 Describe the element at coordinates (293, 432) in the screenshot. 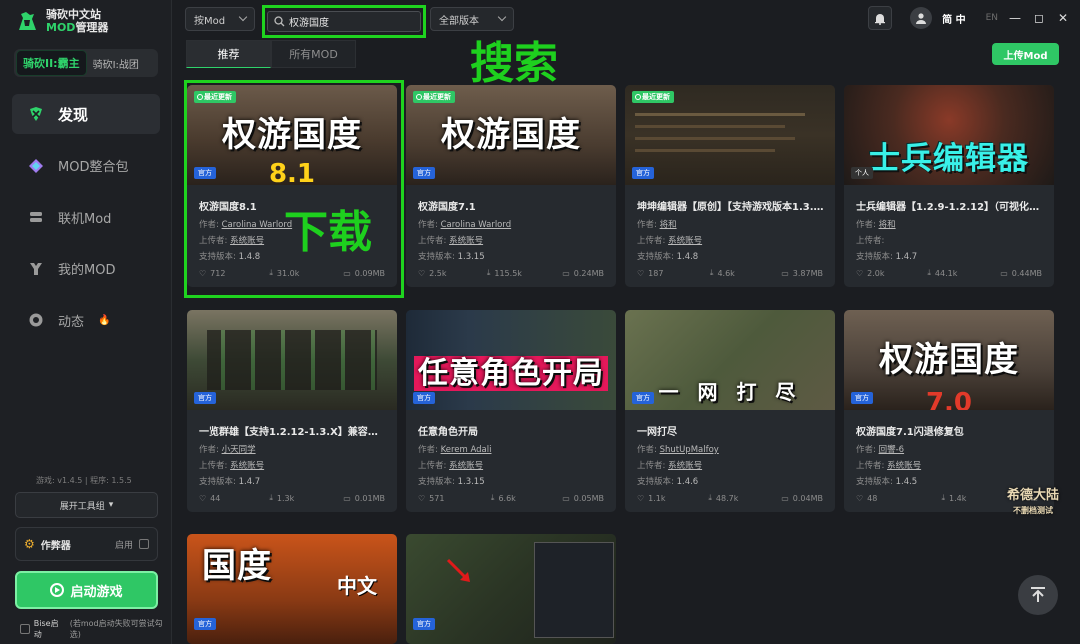

I see `mod-title: 一览群雄【支持1.2.12-1.3.X】兼容衣谷三国` at that location.